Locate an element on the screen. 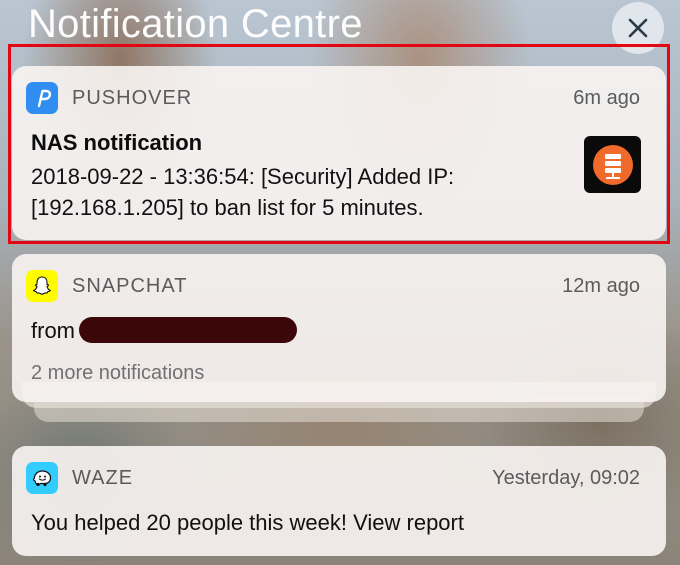 This screenshot has width=680, height=565. snapchat-ghost-icon is located at coordinates (42, 286).